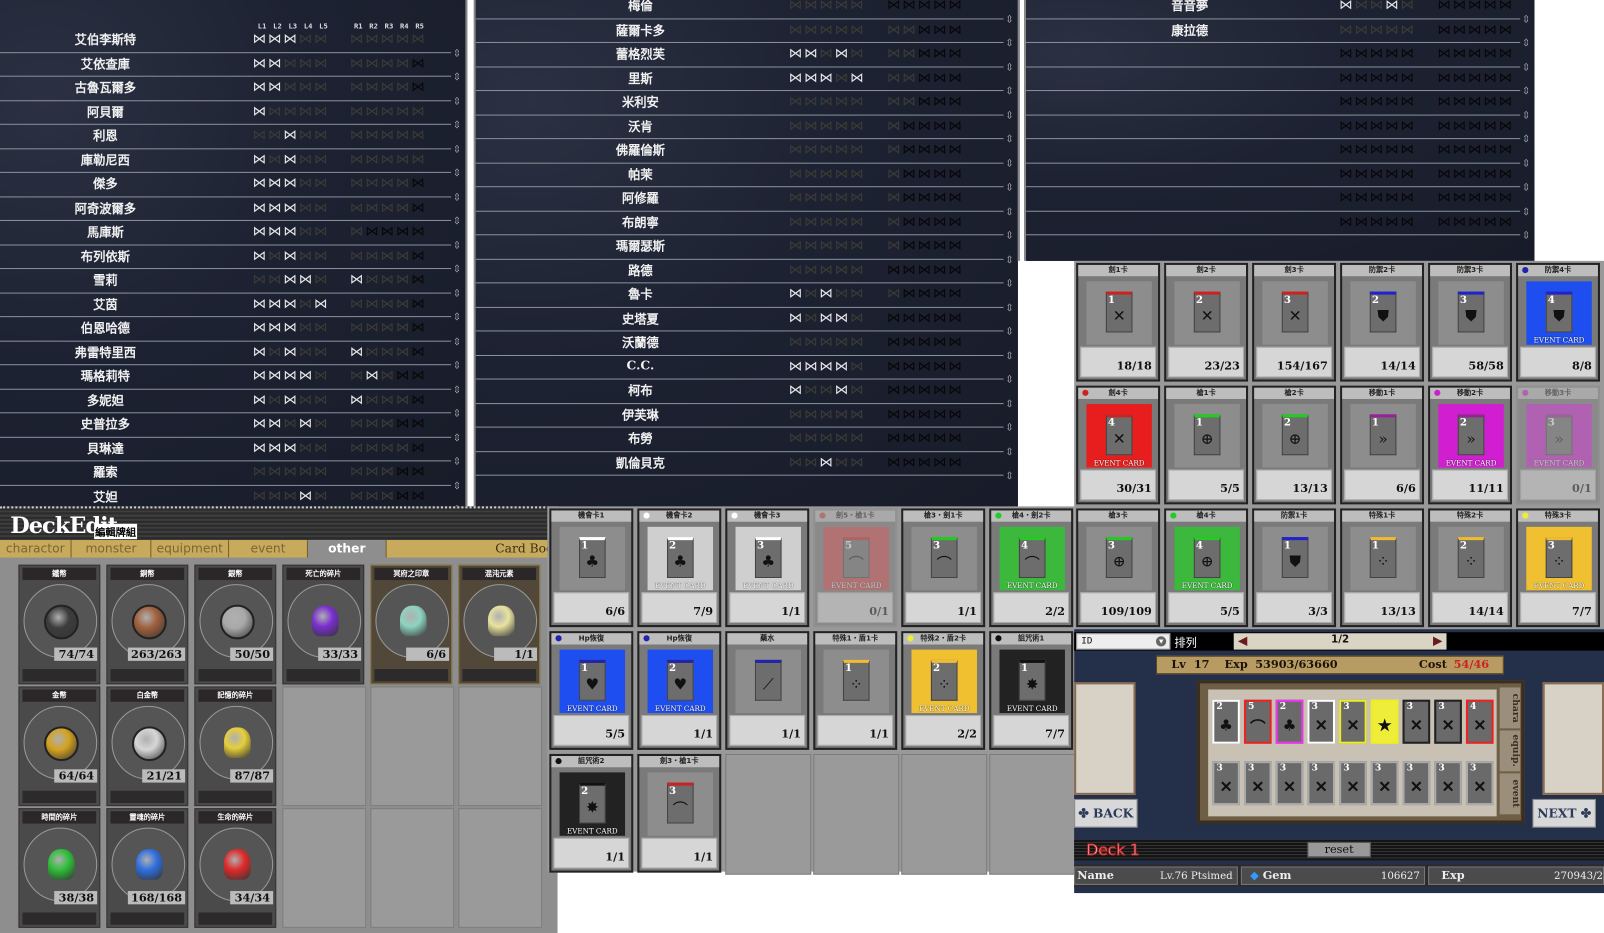 The height and width of the screenshot is (933, 1604). Describe the element at coordinates (1106, 813) in the screenshot. I see `back-button: ✤ BACK` at that location.